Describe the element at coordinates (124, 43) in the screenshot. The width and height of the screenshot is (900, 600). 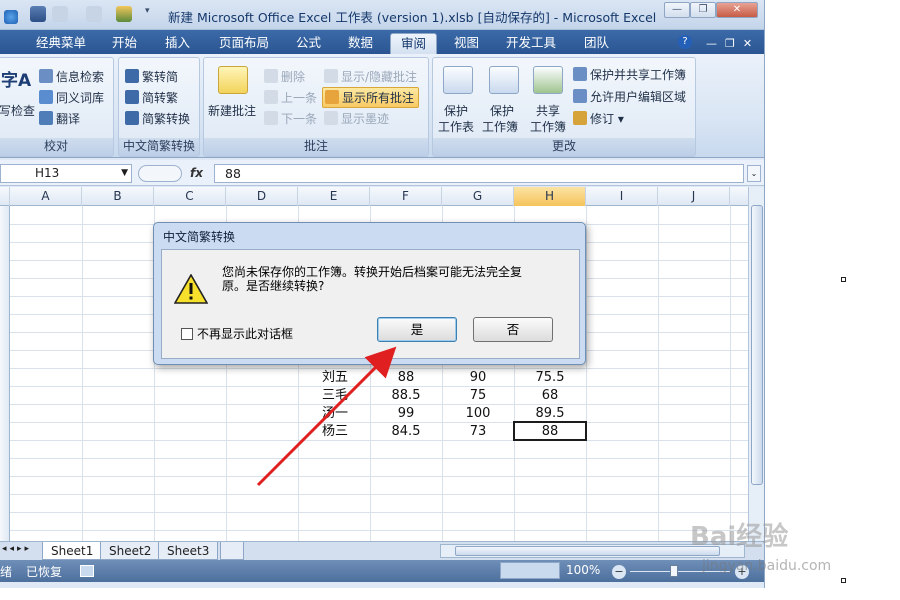
I see `tab-home: 开始` at that location.